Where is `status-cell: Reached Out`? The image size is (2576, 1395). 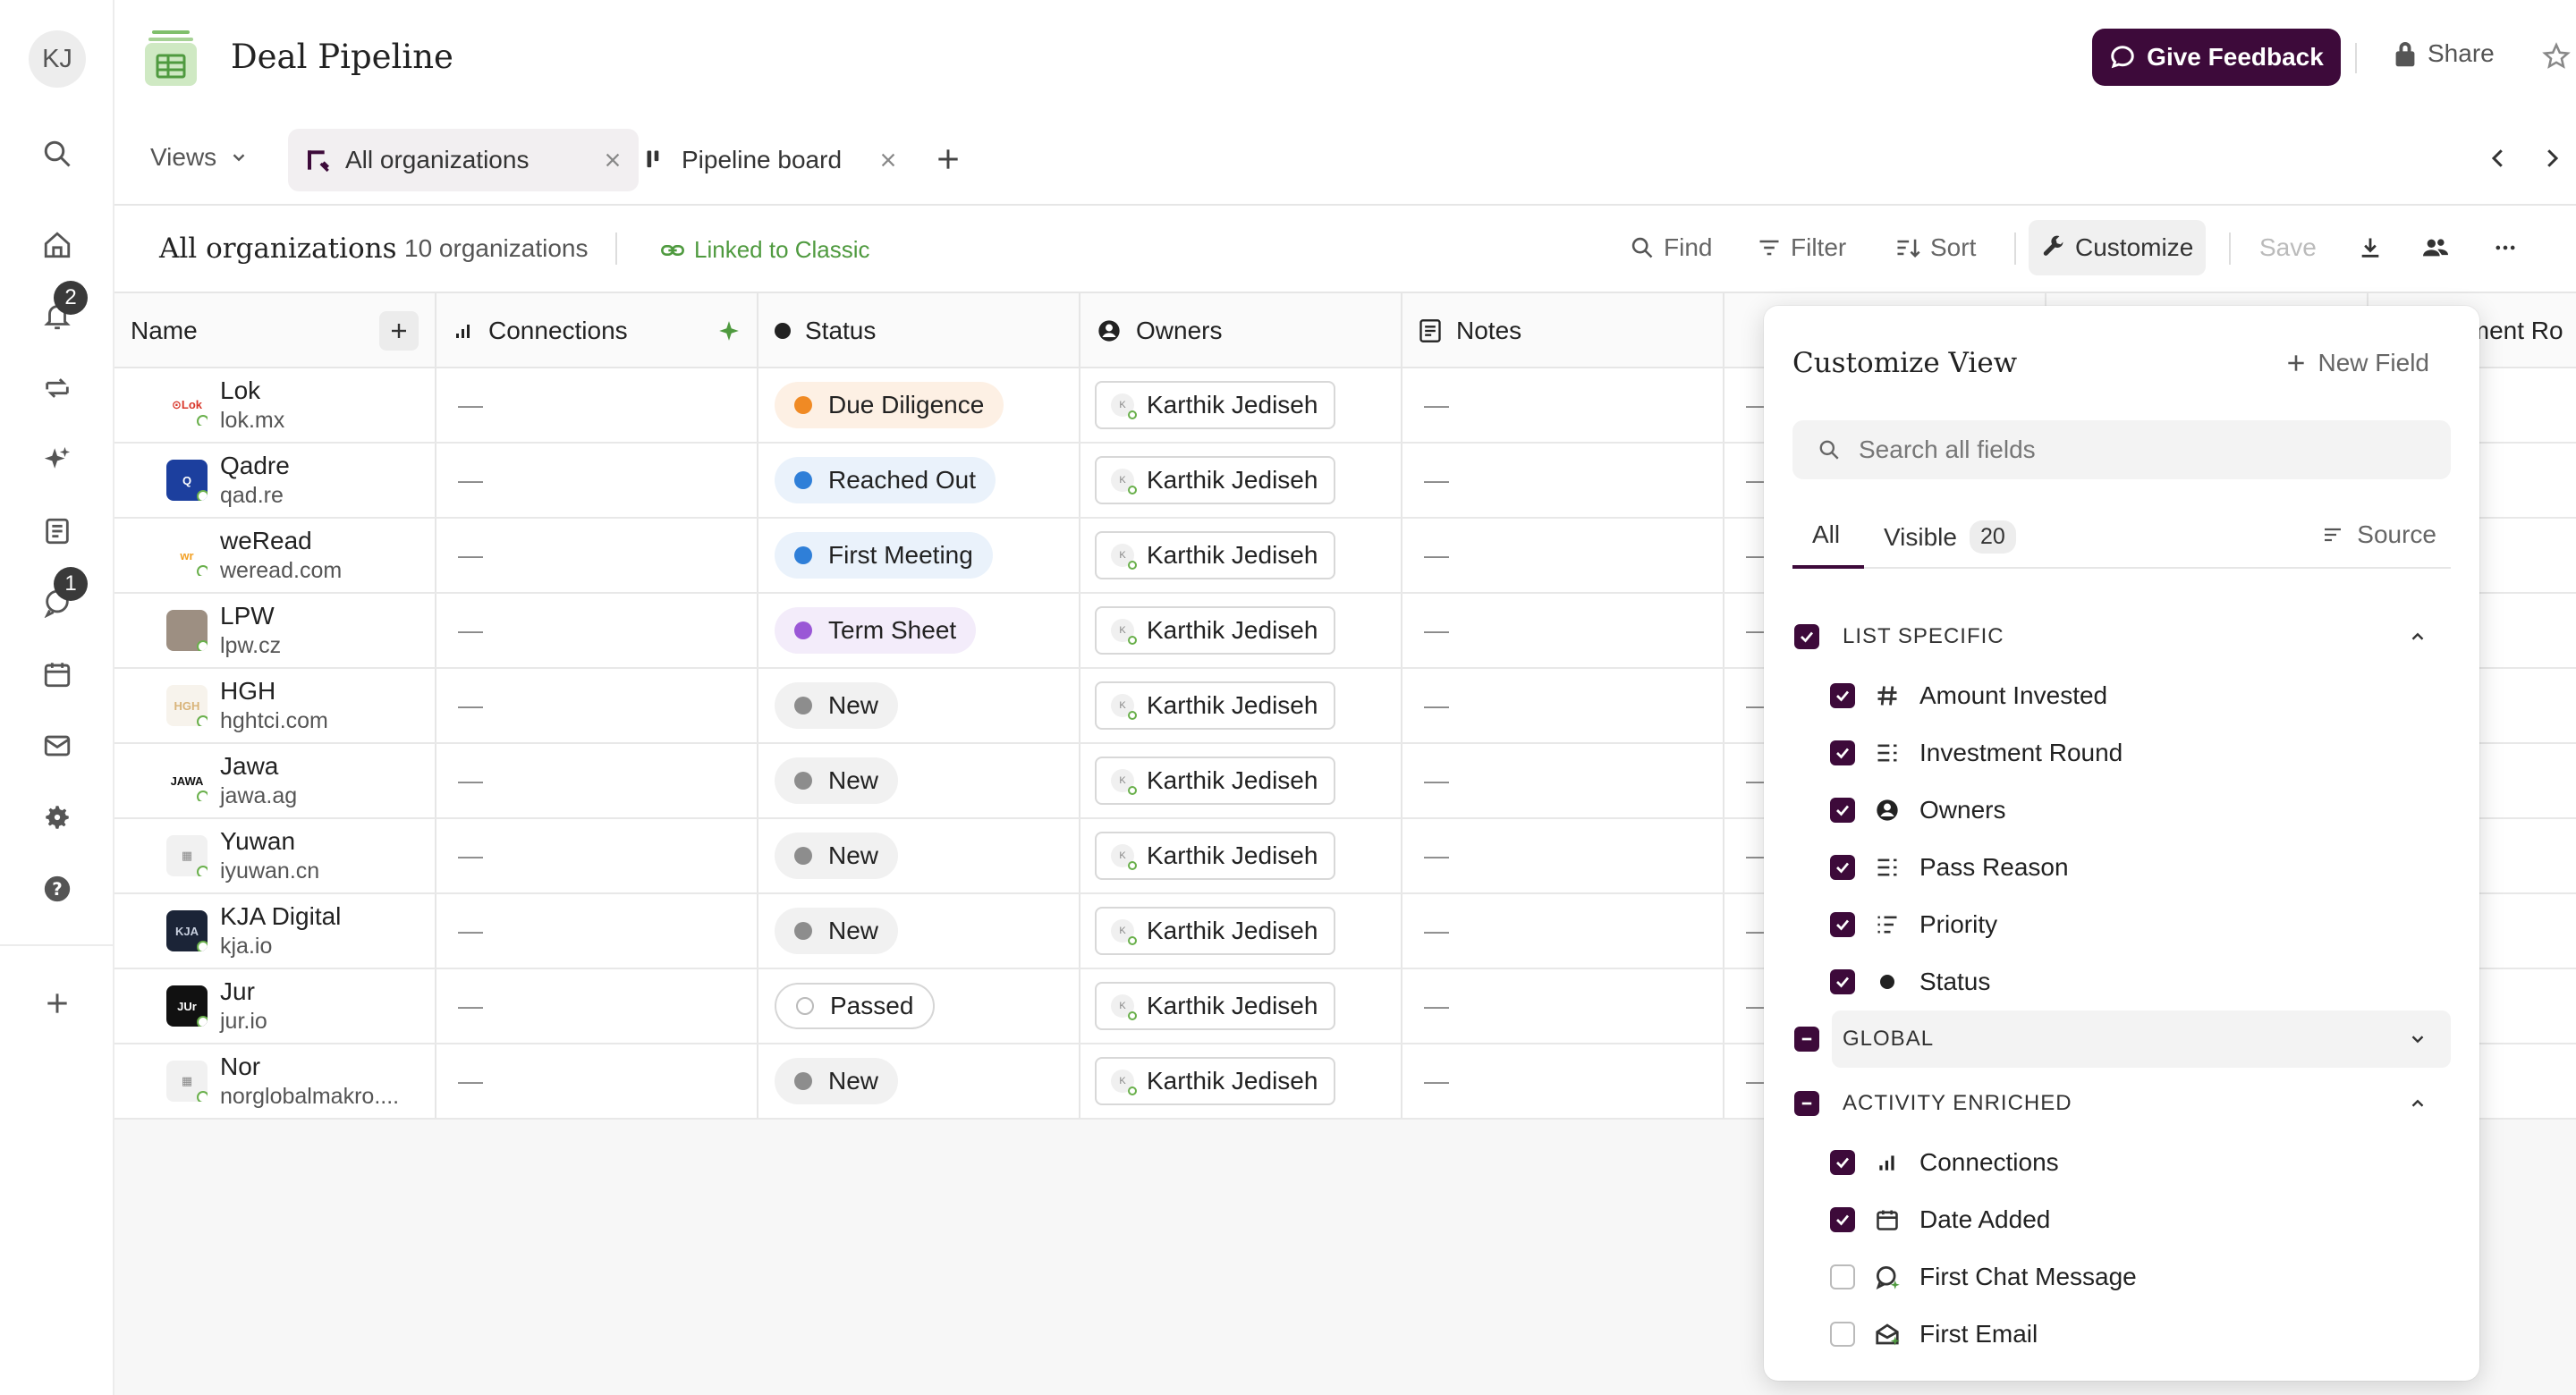 status-cell: Reached Out is located at coordinates (919, 480).